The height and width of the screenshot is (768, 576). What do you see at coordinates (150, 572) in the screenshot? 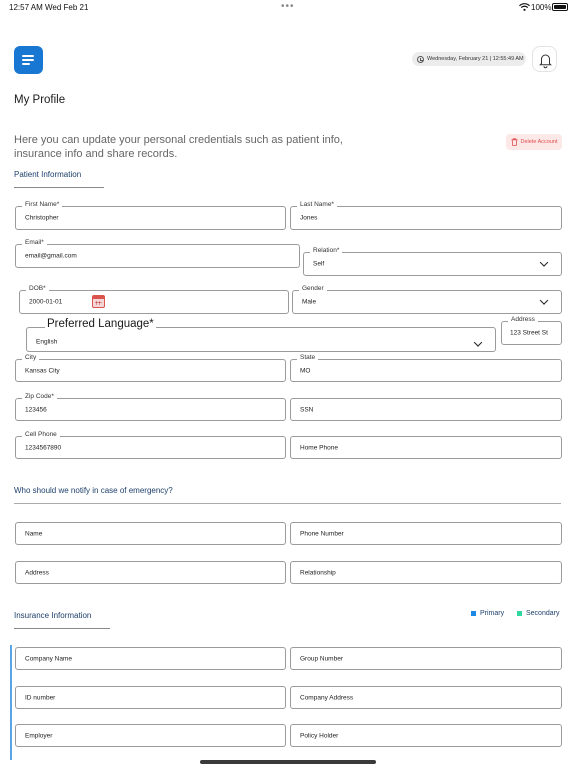
I see `emergency-address-field: Address` at bounding box center [150, 572].